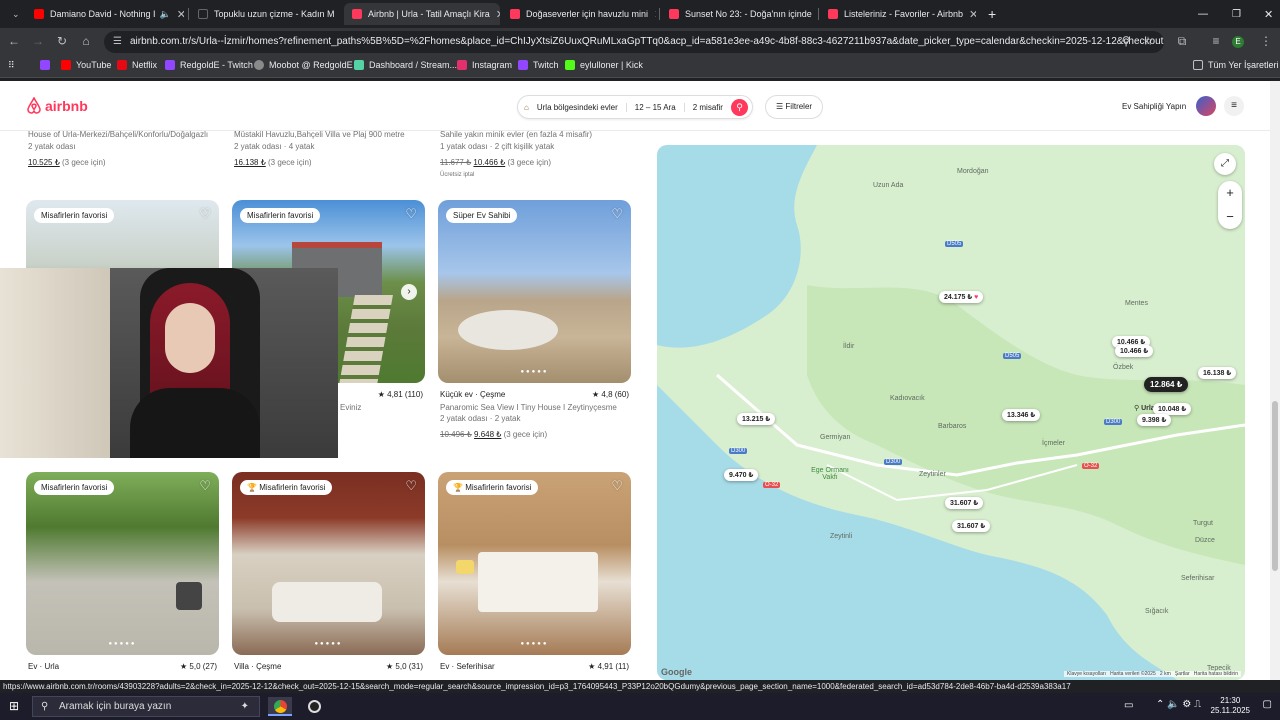 This screenshot has height=720, width=1280. Describe the element at coordinates (1128, 705) in the screenshot. I see `tray-icons: ▭` at that location.